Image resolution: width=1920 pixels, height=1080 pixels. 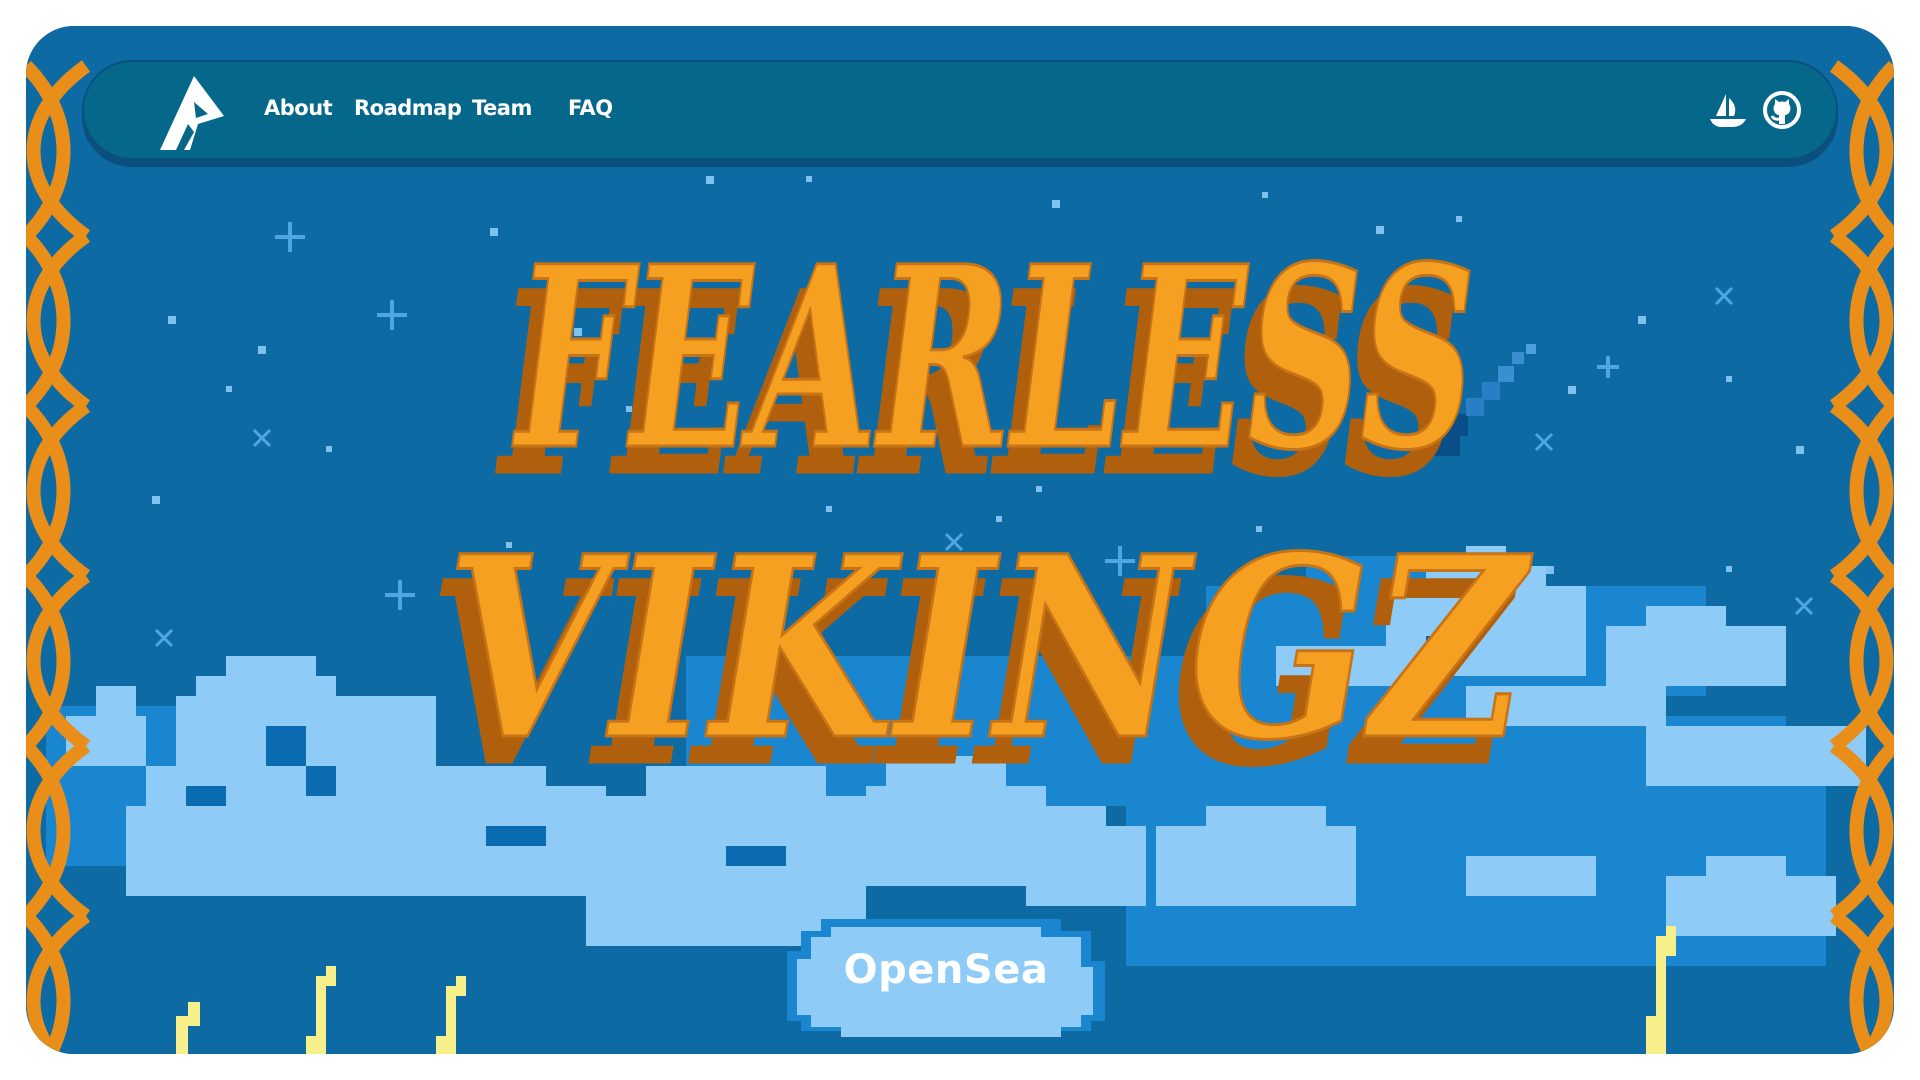 What do you see at coordinates (590, 108) in the screenshot?
I see `nav-link-faq: FAQ` at bounding box center [590, 108].